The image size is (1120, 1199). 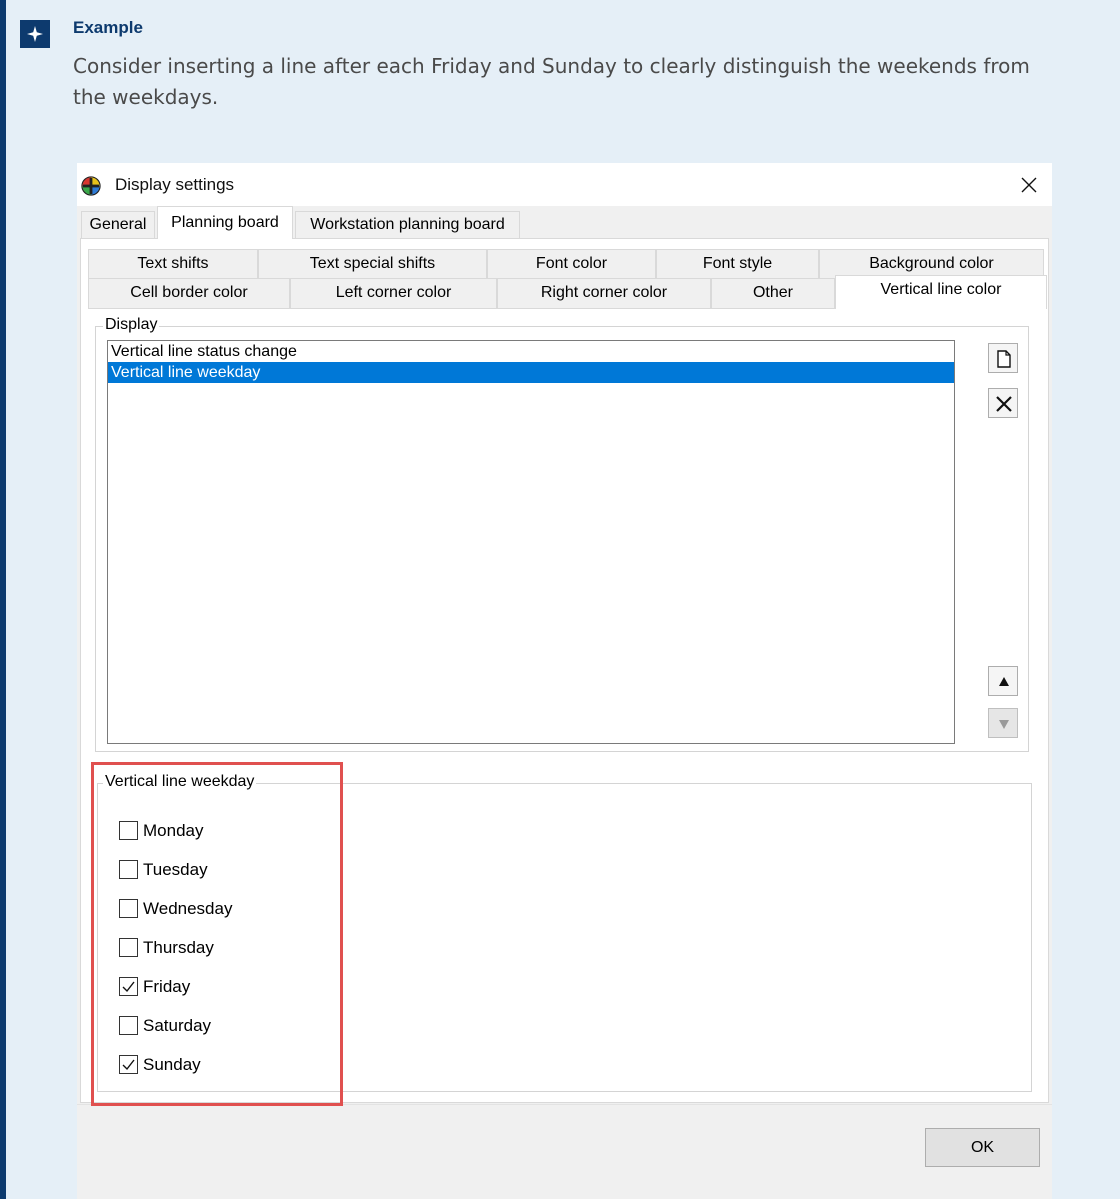 I want to click on tab-workstation-planning-board: Workstation planning board, so click(x=407, y=225).